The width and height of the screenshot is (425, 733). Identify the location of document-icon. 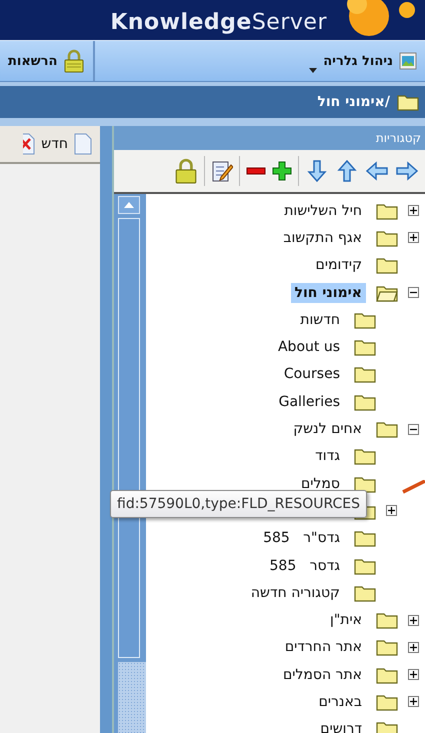
(83, 144).